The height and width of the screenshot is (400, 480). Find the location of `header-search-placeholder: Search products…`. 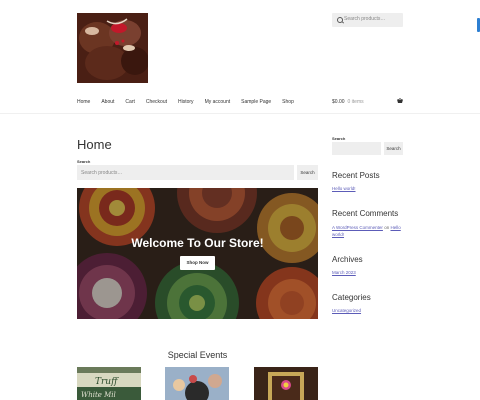

header-search-placeholder: Search products… is located at coordinates (365, 19).